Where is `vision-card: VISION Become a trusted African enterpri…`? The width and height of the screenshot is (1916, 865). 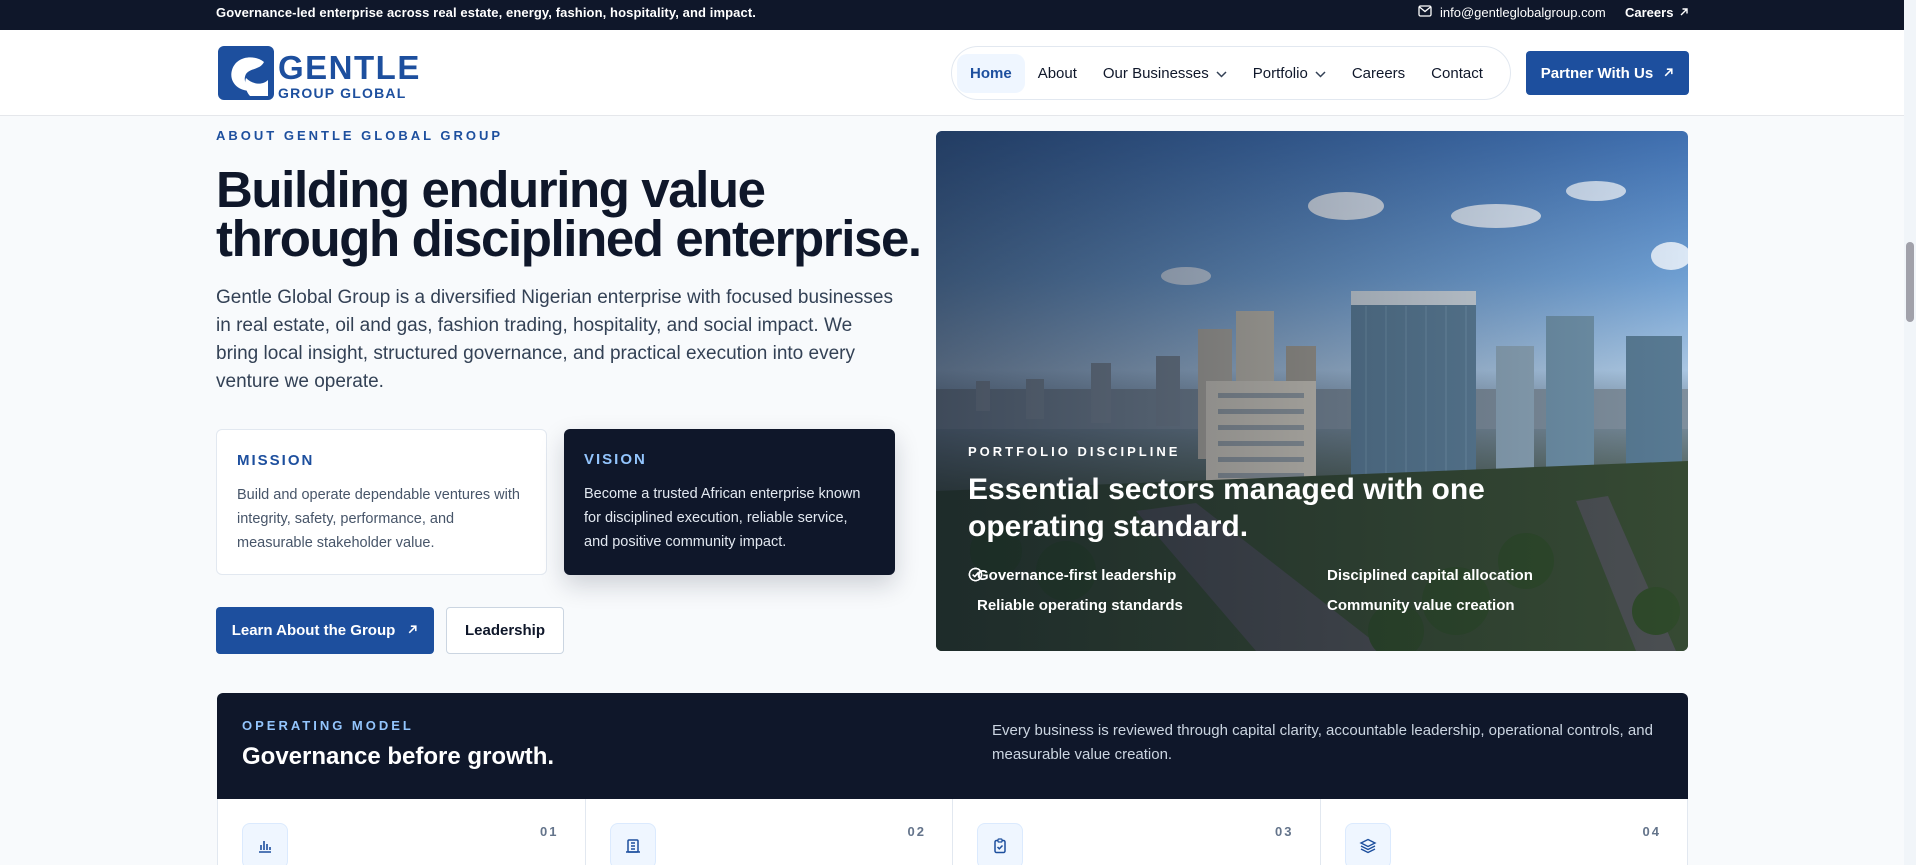 vision-card: VISION Become a trusted African enterpri… is located at coordinates (729, 502).